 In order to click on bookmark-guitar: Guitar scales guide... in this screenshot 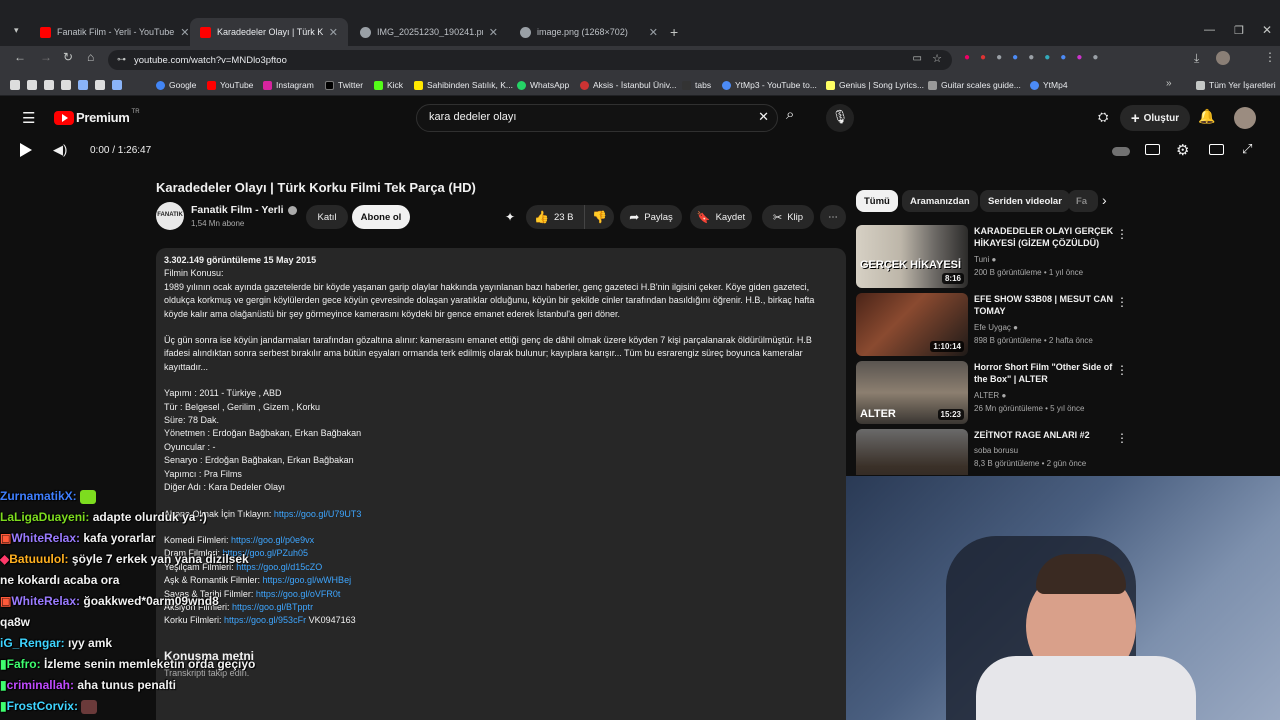, I will do `click(974, 85)`.